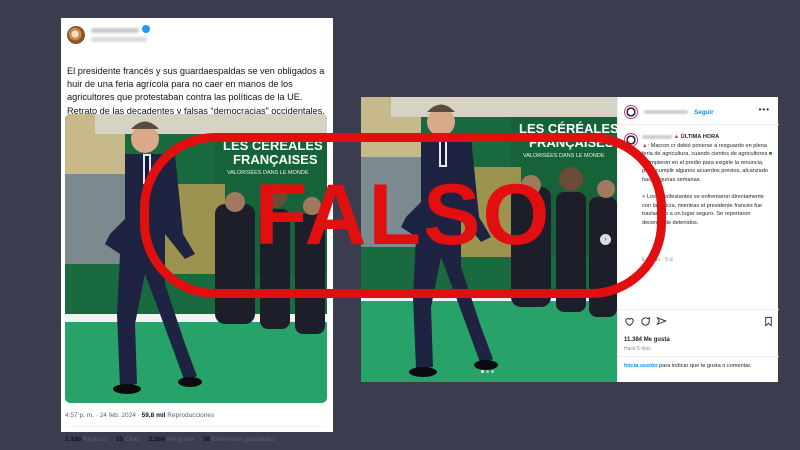 This screenshot has width=800, height=450. I want to click on instagram-header: Seguir, so click(699, 112).